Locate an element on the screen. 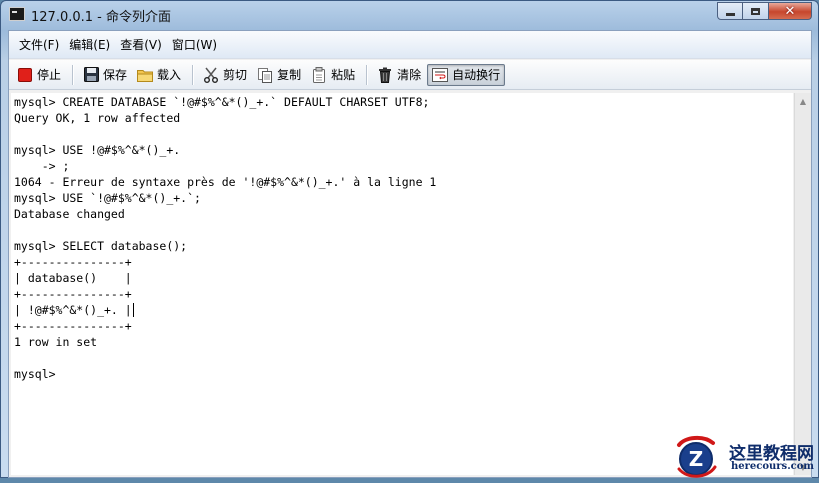 The image size is (819, 483). close-button: ✕ is located at coordinates (790, 11).